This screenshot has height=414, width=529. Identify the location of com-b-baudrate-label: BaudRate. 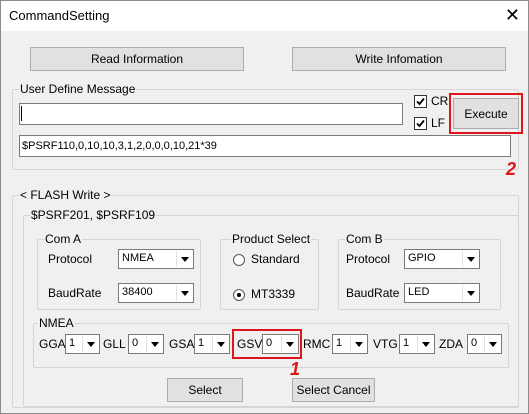
(373, 293).